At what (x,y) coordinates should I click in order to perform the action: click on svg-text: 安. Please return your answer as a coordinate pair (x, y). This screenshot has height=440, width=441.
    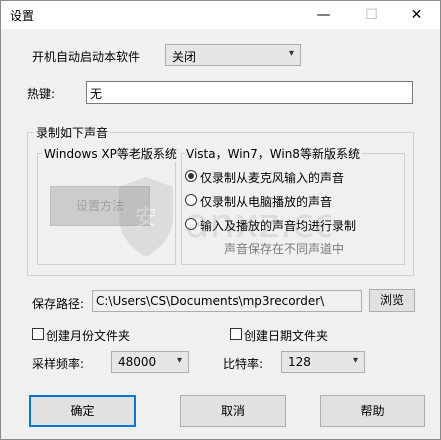
    Looking at the image, I should click on (146, 218).